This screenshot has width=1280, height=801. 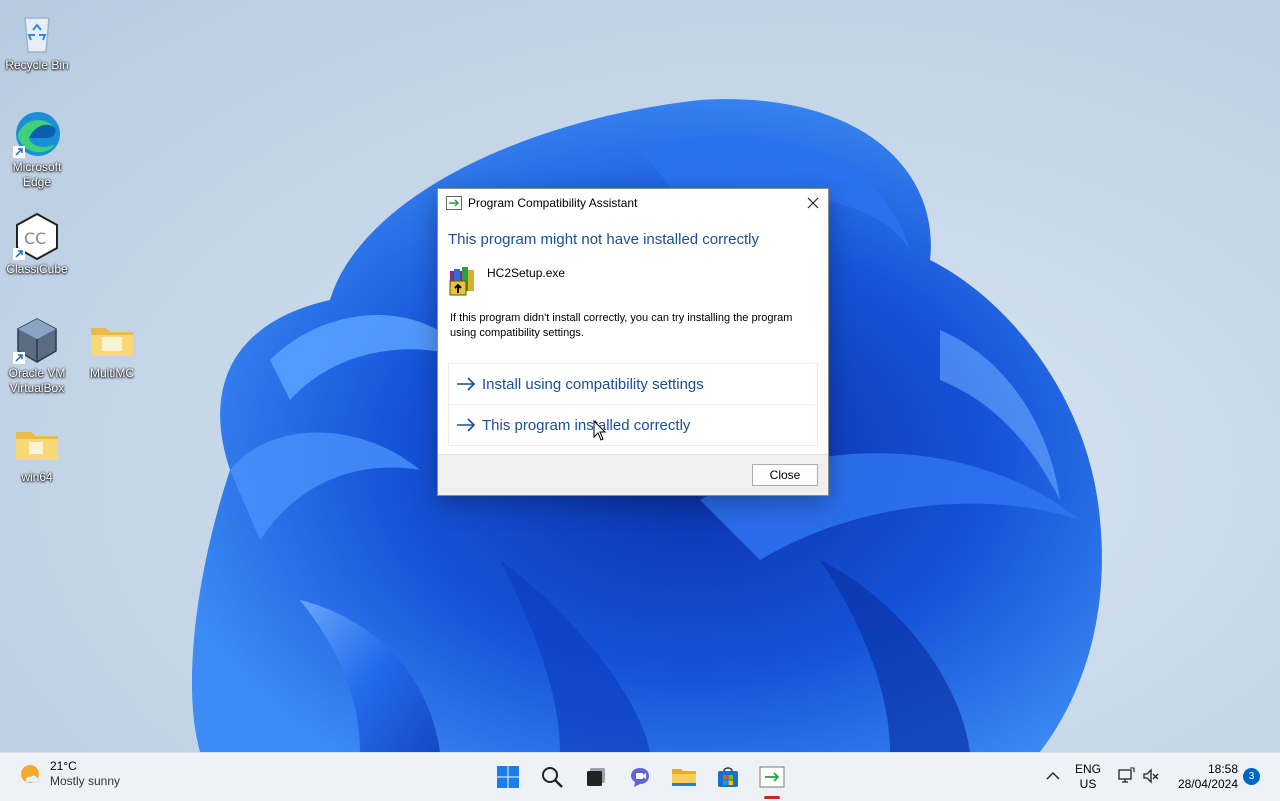 I want to click on store-icon, so click(x=728, y=777).